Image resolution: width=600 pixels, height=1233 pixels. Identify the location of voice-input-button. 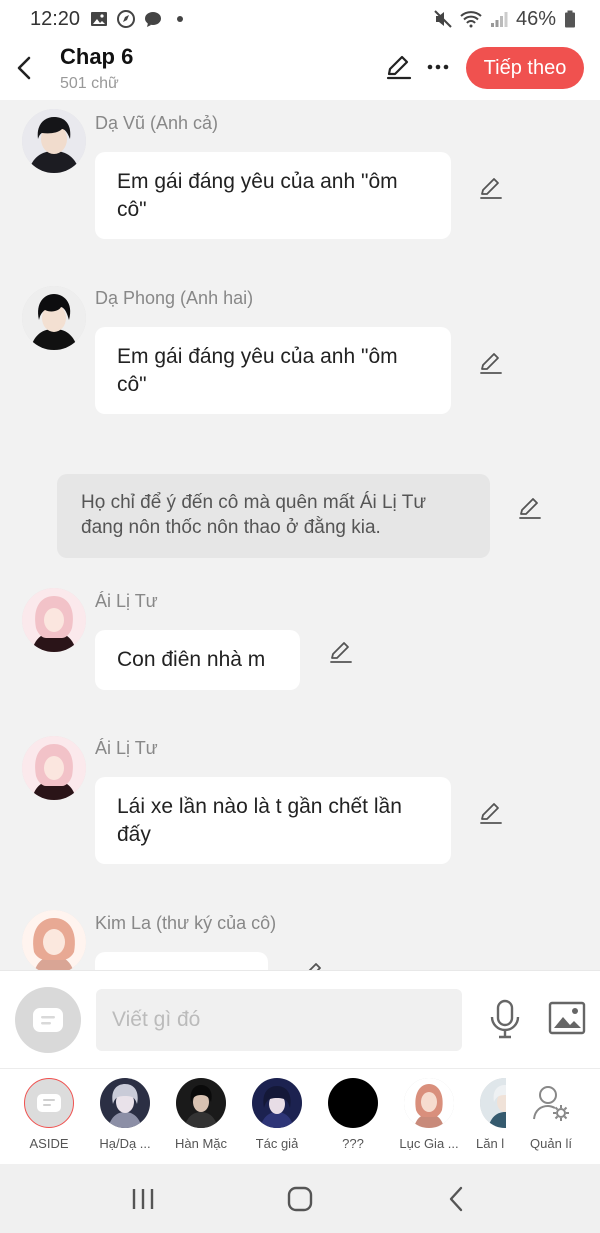
(505, 1019).